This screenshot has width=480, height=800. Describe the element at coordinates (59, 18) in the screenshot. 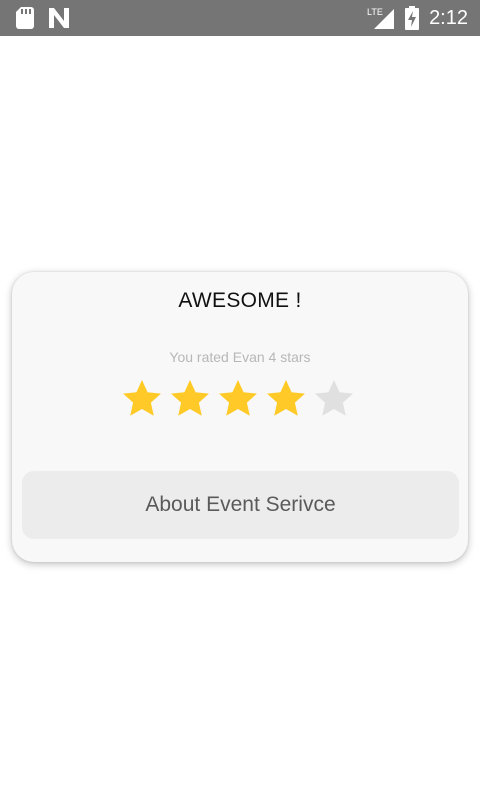

I see `n-notification-icon` at that location.